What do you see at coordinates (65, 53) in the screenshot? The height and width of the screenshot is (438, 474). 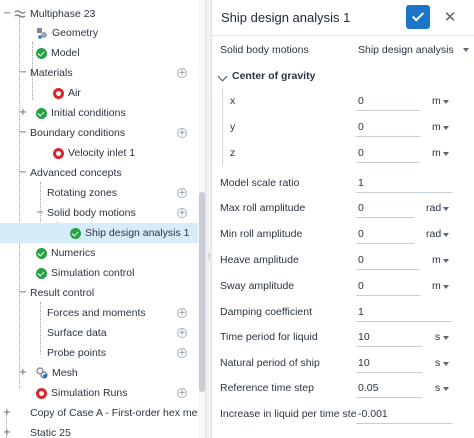 I see `tree-item-label: Model` at bounding box center [65, 53].